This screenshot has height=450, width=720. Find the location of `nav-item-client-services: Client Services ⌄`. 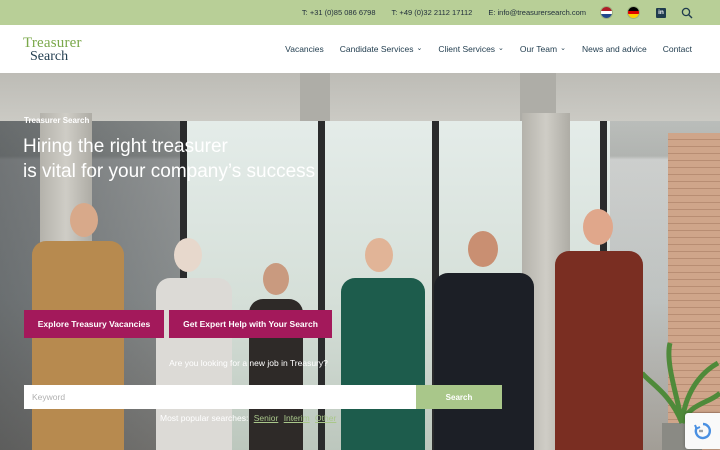

nav-item-client-services: Client Services ⌄ is located at coordinates (471, 49).